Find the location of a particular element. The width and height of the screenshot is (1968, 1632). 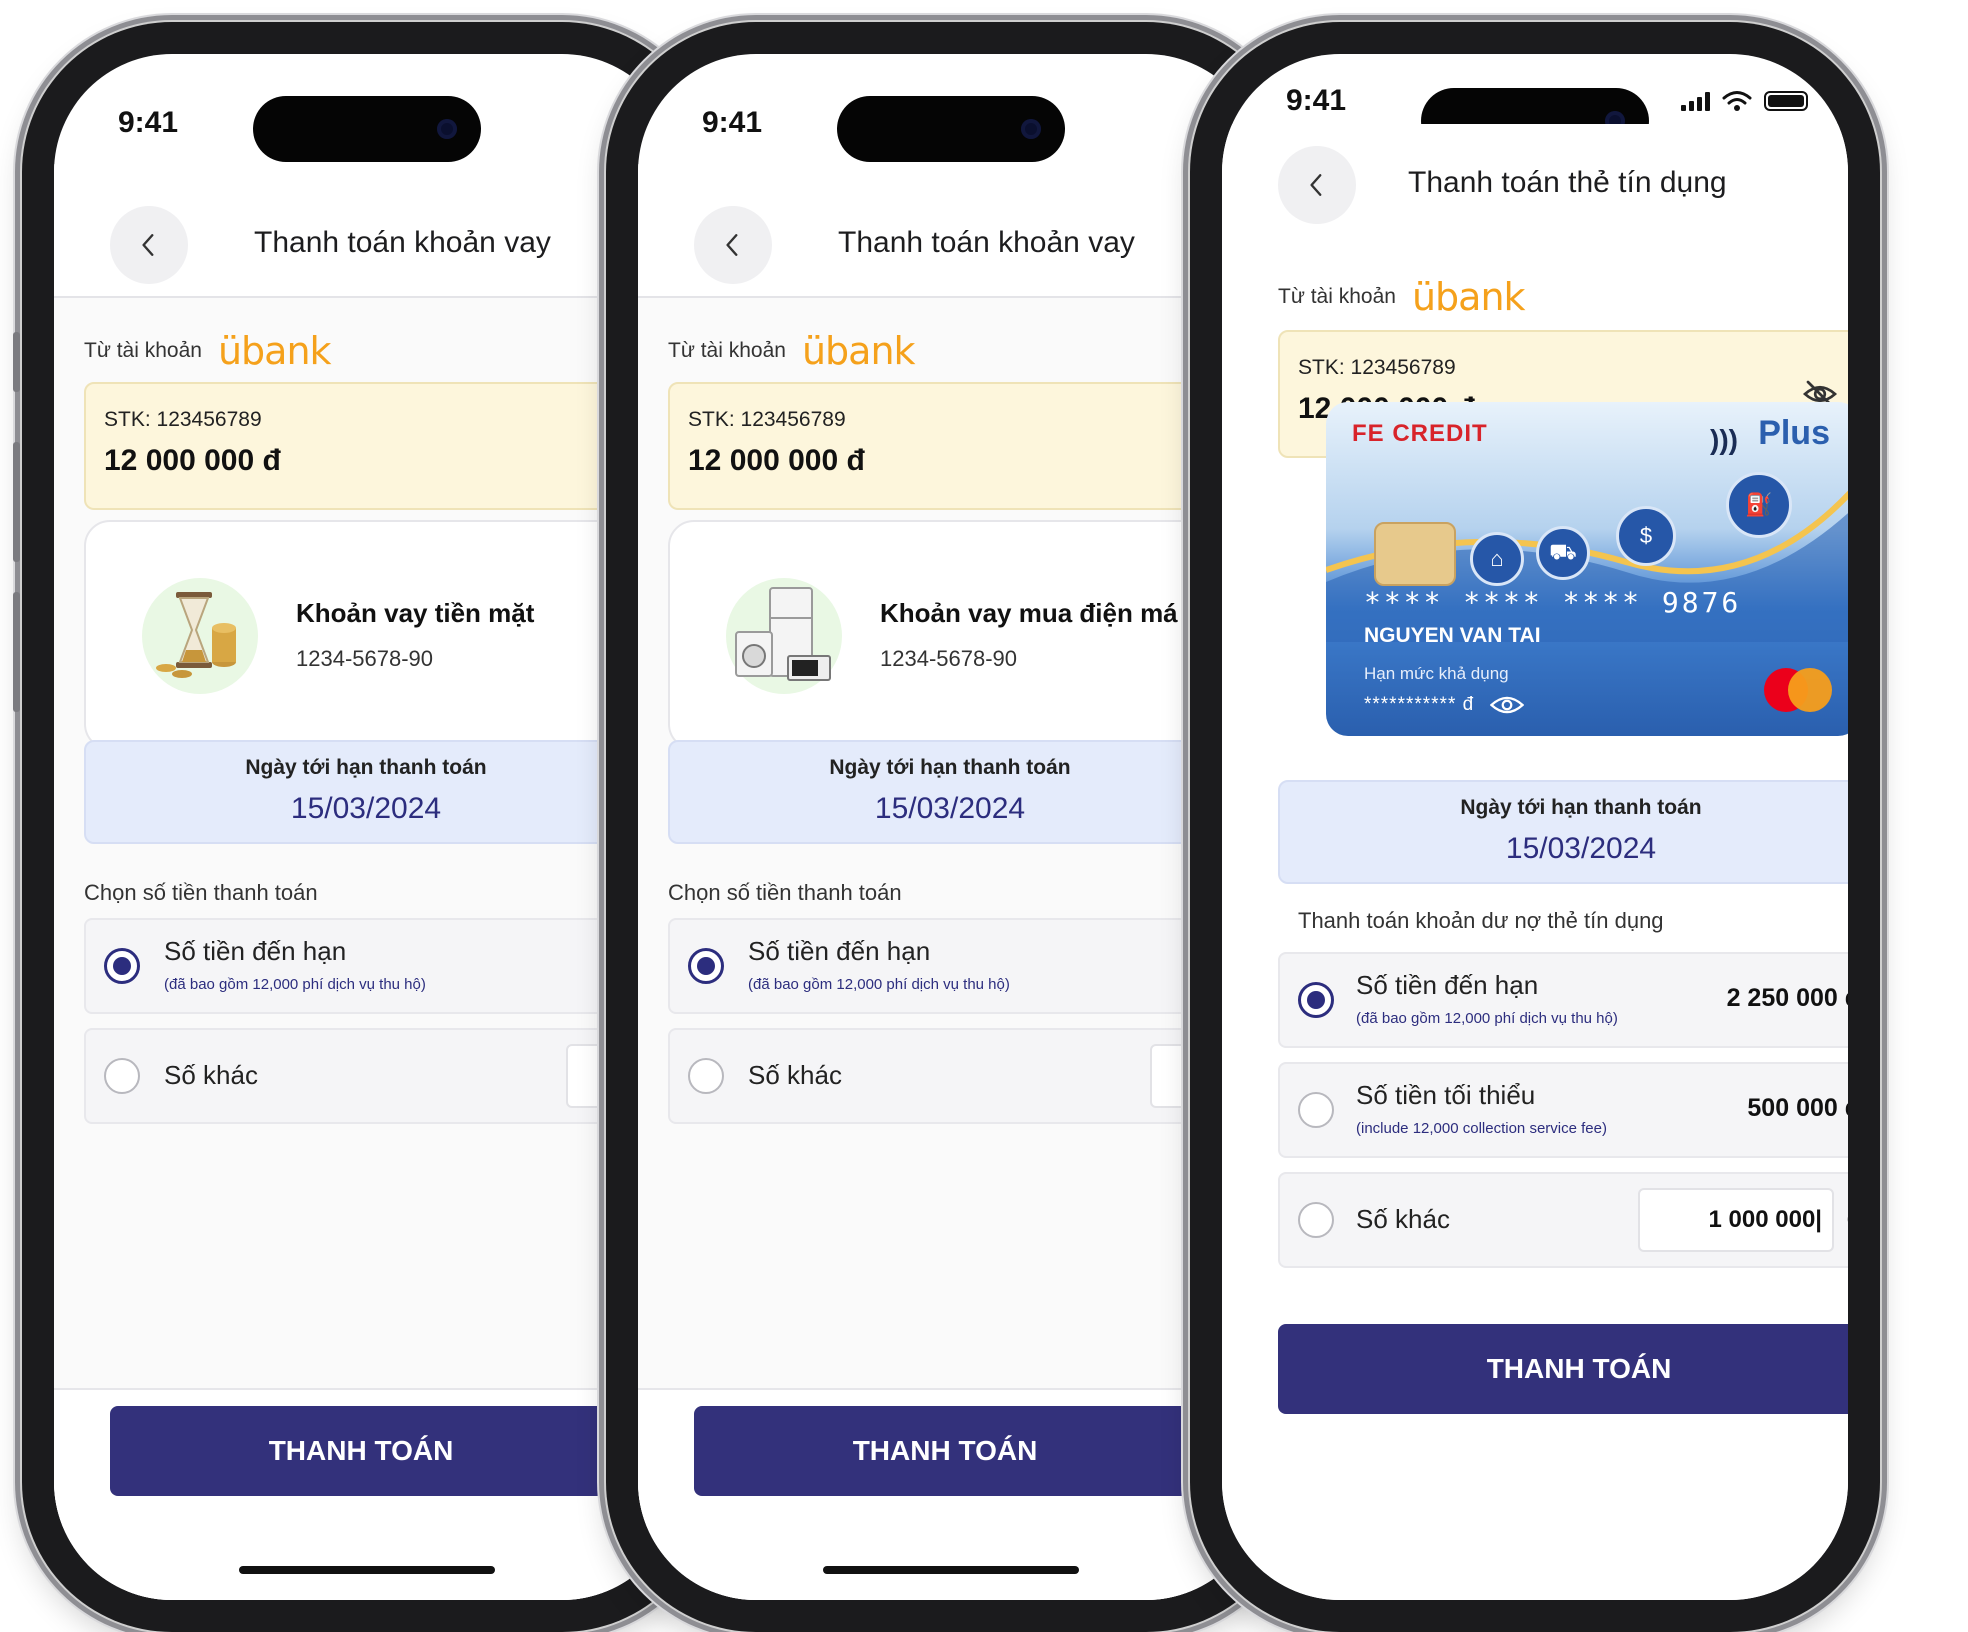

header: Thanh toán thẻ tín dụng is located at coordinates (1535, 190).